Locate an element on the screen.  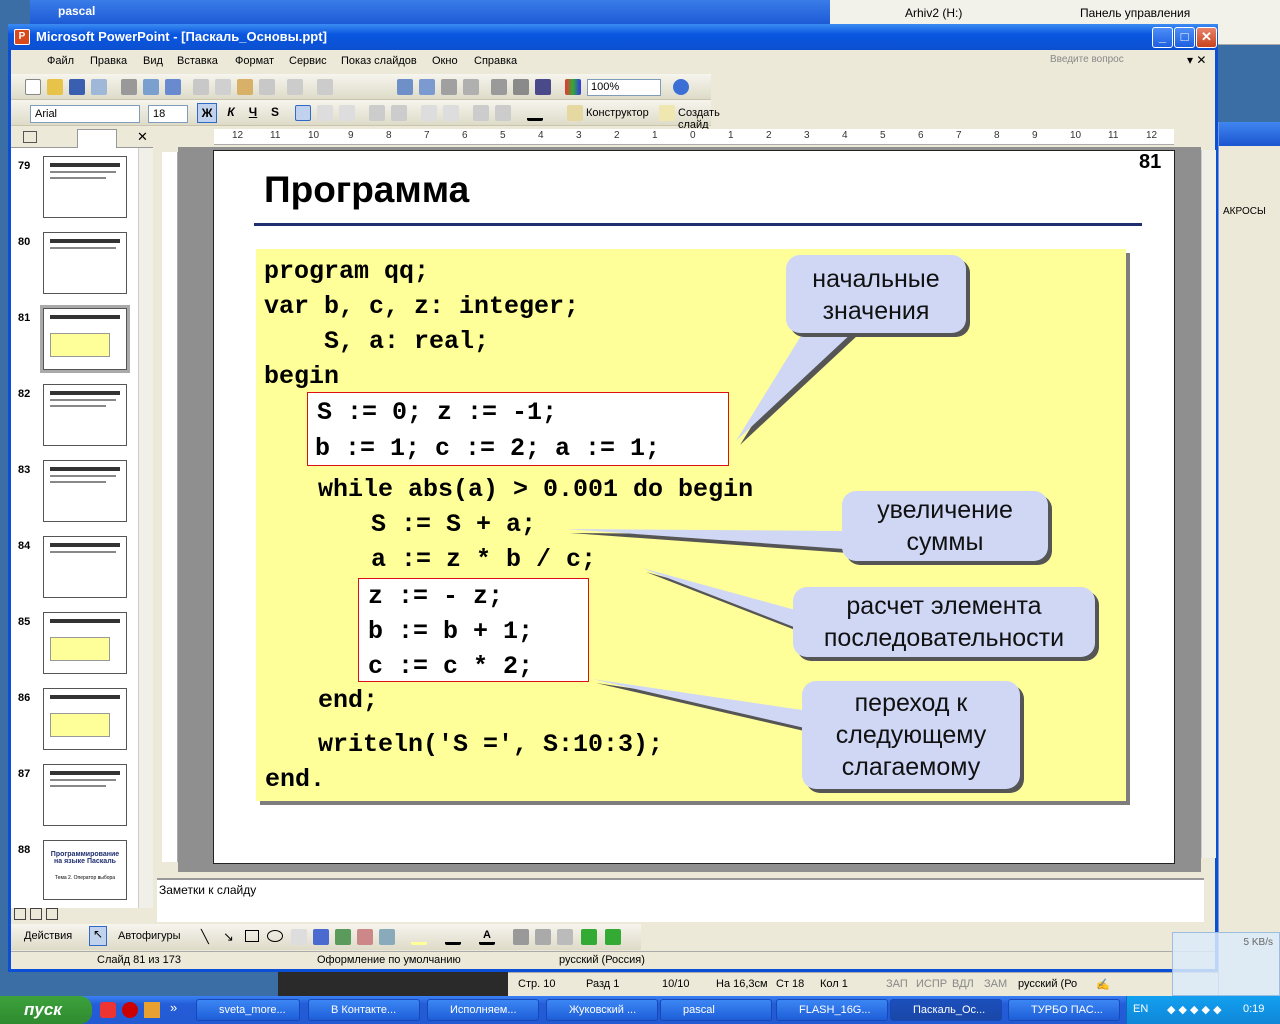
menu-window: Окно is located at coordinates (445, 61).